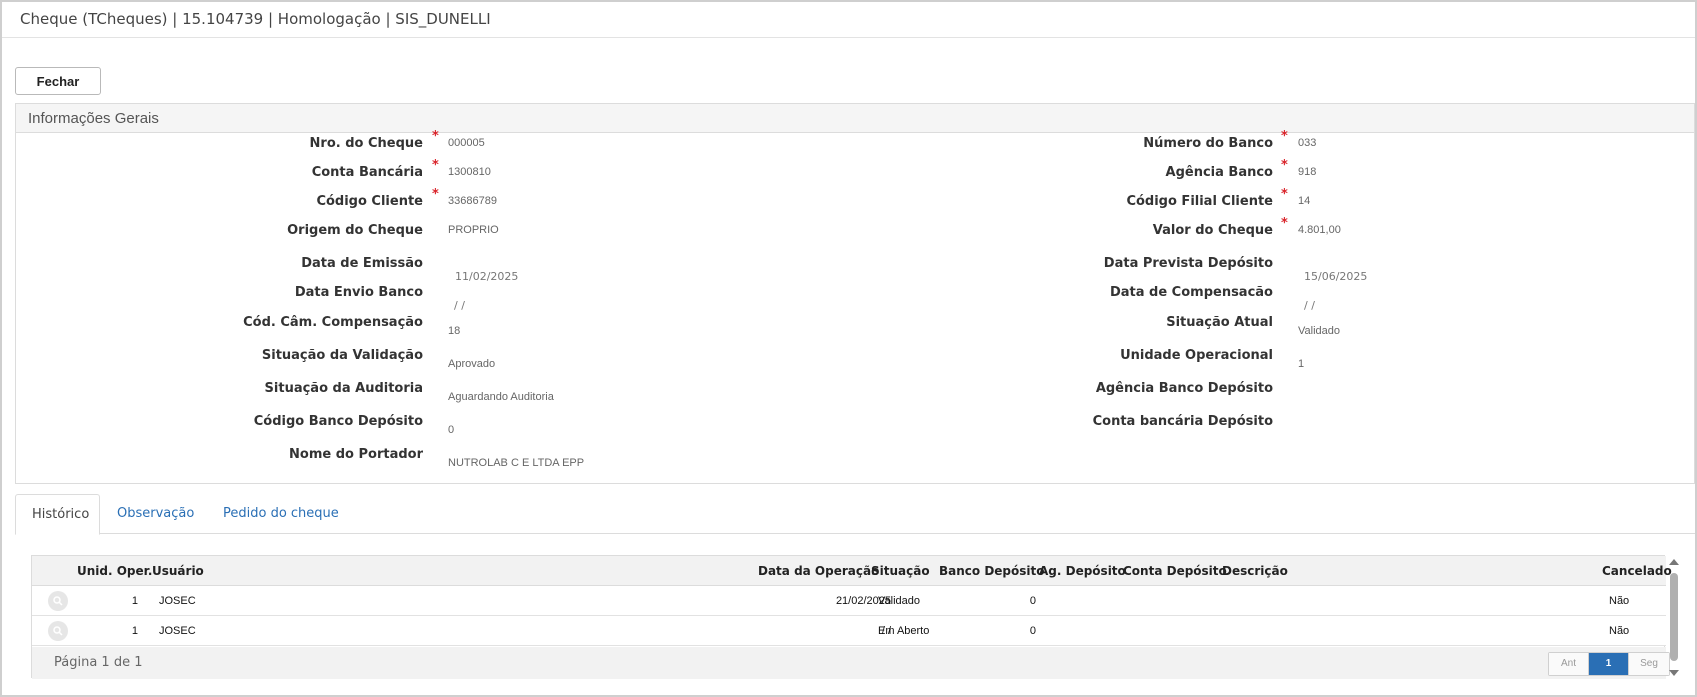 This screenshot has height=697, width=1697. I want to click on label-data-compensacao: Data de Compensacão, so click(1191, 292).